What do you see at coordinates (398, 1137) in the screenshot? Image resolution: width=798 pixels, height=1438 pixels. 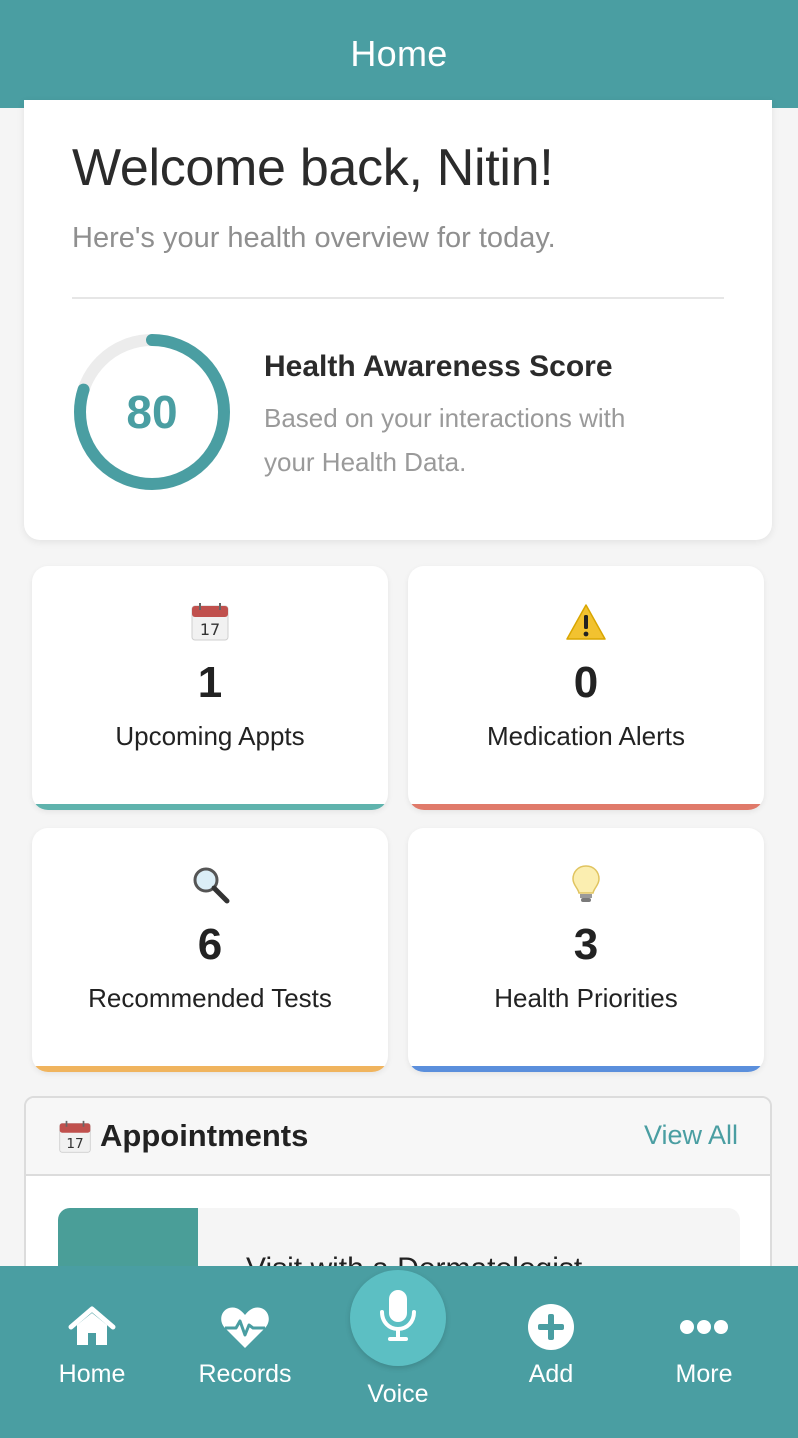 I see `appointments-header: 17 Appointments View All` at bounding box center [398, 1137].